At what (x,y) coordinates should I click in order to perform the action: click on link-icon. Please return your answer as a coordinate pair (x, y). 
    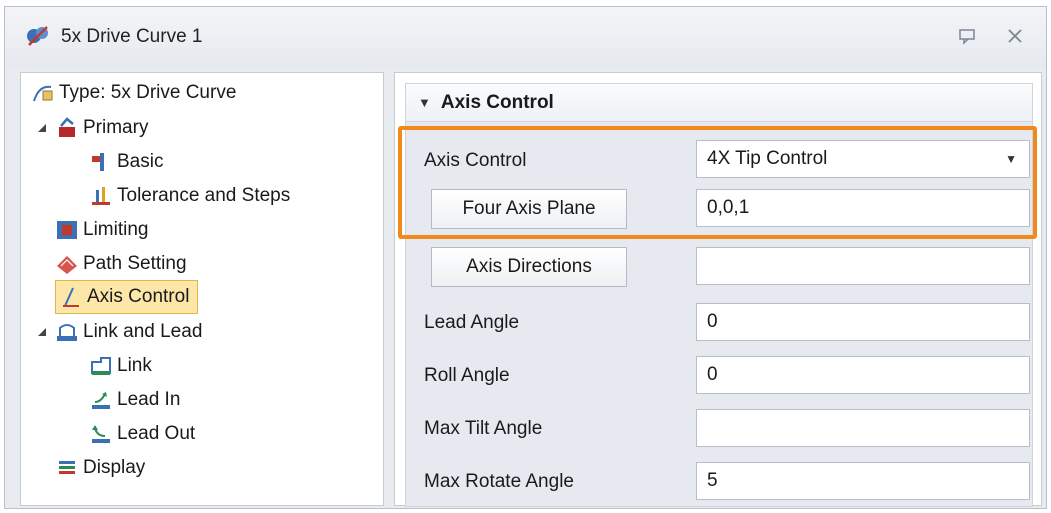
    Looking at the image, I should click on (101, 366).